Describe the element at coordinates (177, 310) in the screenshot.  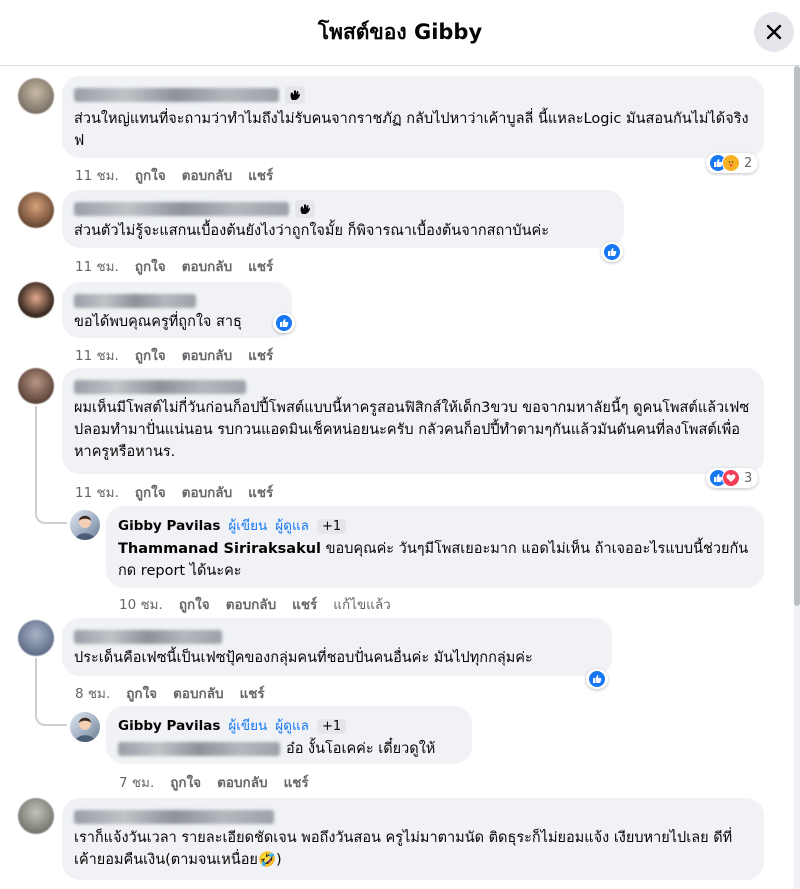
I see `comment-bubble: ขอได้พบคุณครูที่ถูกใจ สาธุ` at that location.